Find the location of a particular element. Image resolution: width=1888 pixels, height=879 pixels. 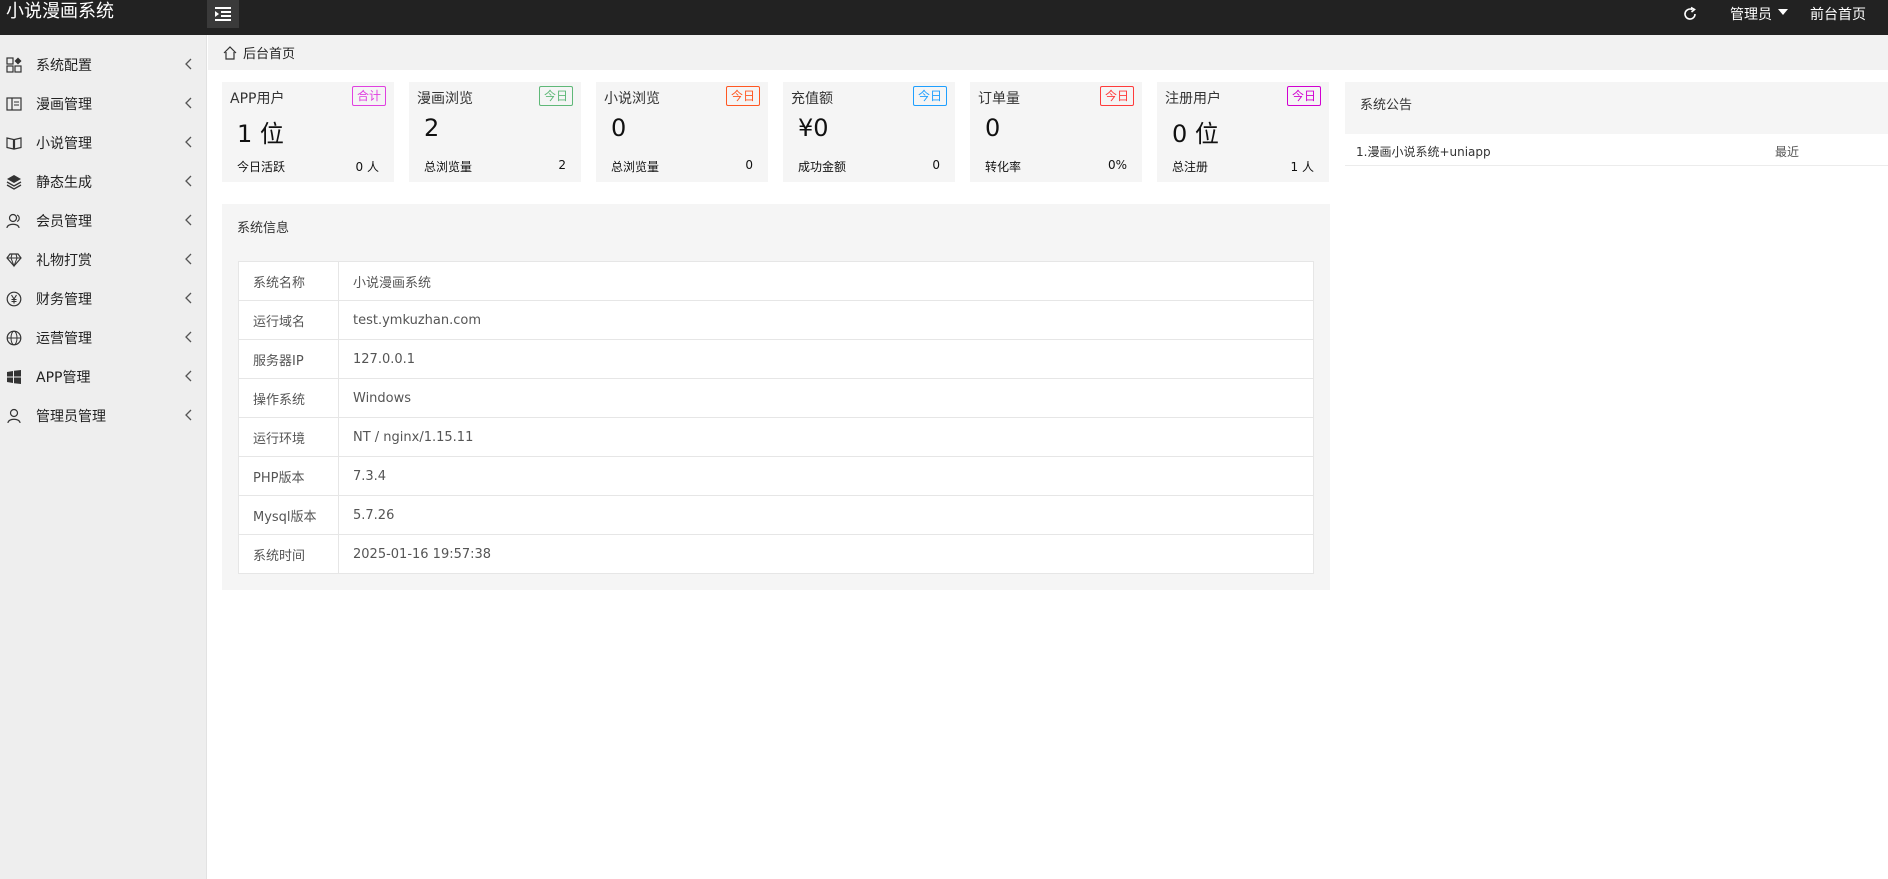

sidebar-item-comic: 漫画管理 is located at coordinates (103, 103).